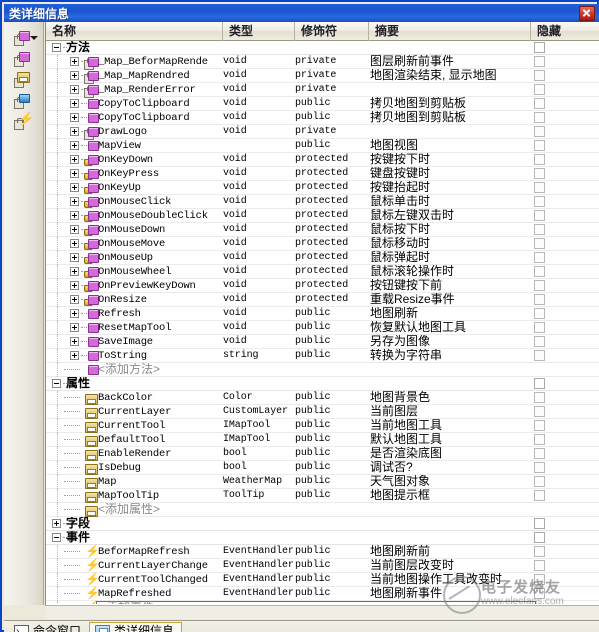 This screenshot has height=632, width=599. What do you see at coordinates (322, 482) in the screenshot?
I see `table-row: Map WeatherMap public 天气图对象` at bounding box center [322, 482].